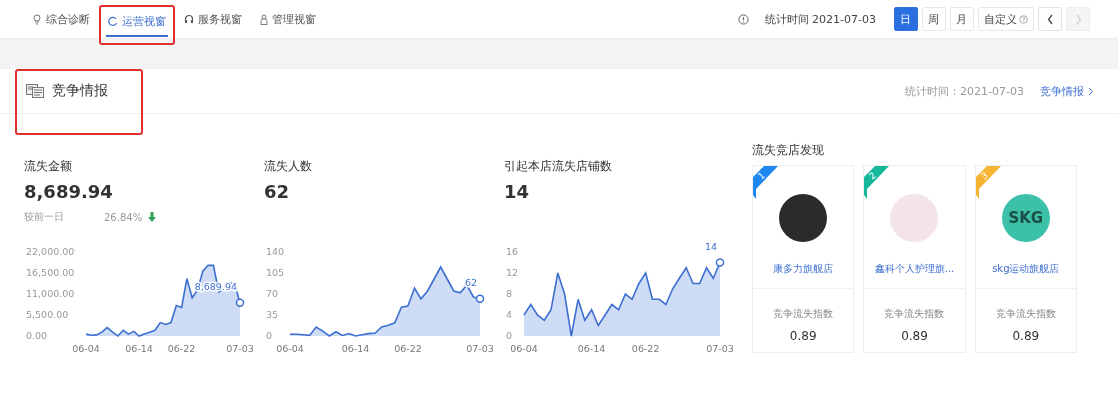 This screenshot has height=400, width=1118. What do you see at coordinates (1067, 91) in the screenshot?
I see `report-link: 竞争情报` at bounding box center [1067, 91].